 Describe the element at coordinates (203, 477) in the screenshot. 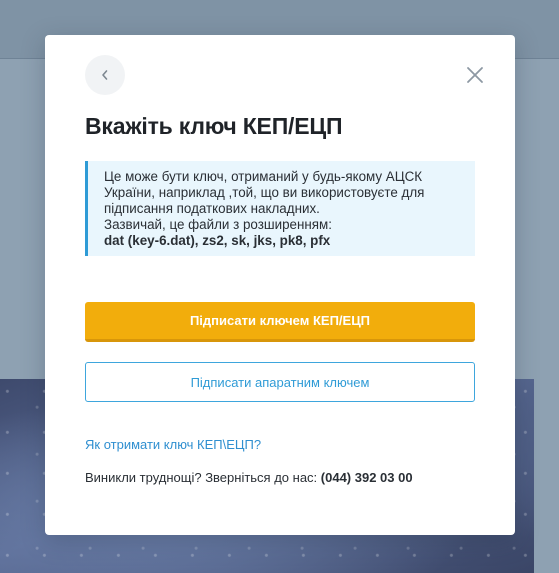

I see `support-text: Виникли труднощі? Зверніться до нас:` at that location.